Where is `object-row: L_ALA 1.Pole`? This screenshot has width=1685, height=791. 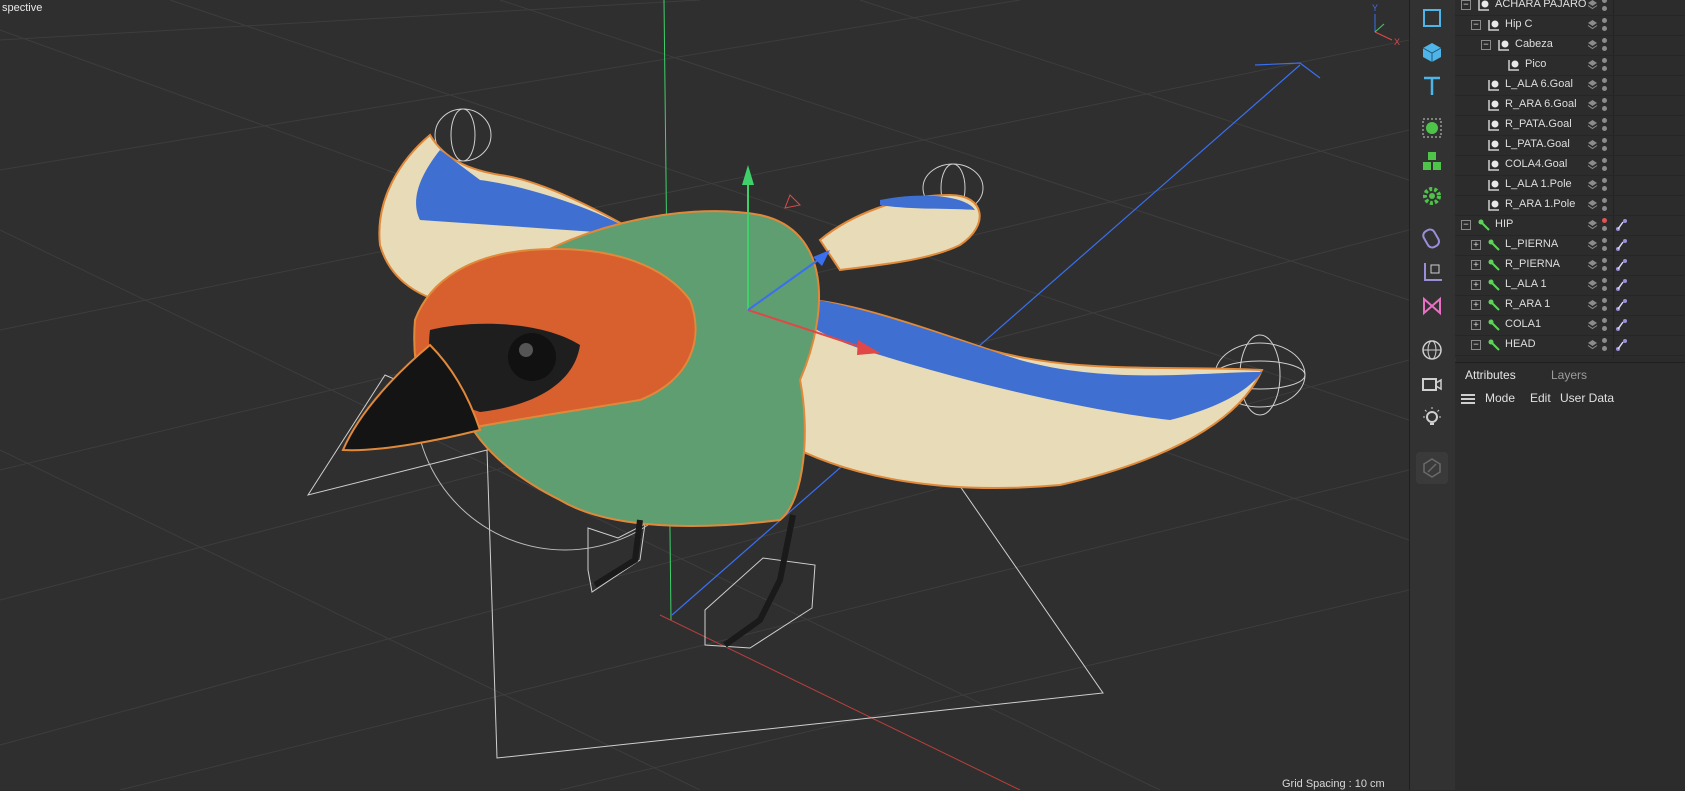
object-row: L_ALA 1.Pole is located at coordinates (1570, 185).